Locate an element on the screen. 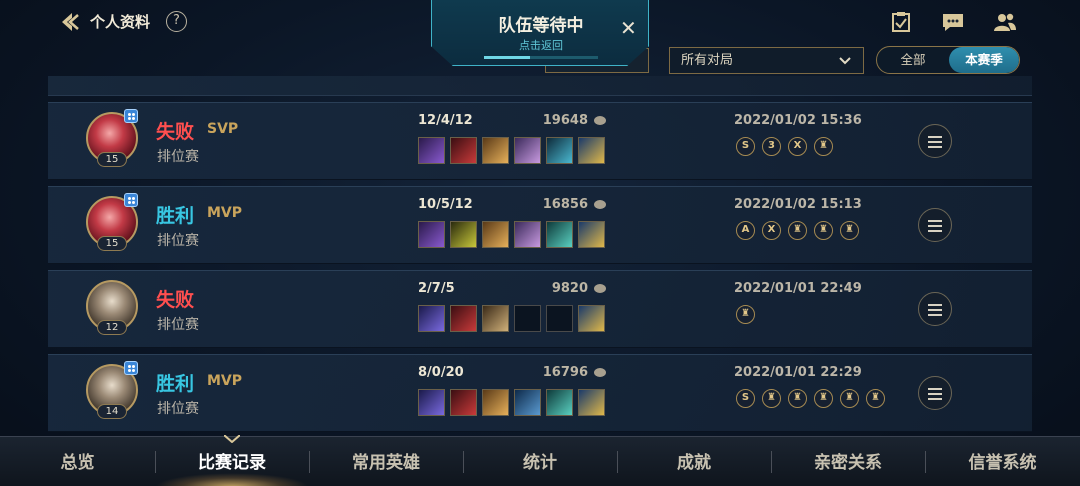 This screenshot has height=486, width=1080. match-date: 2022/01/01 22:29 is located at coordinates (798, 372).